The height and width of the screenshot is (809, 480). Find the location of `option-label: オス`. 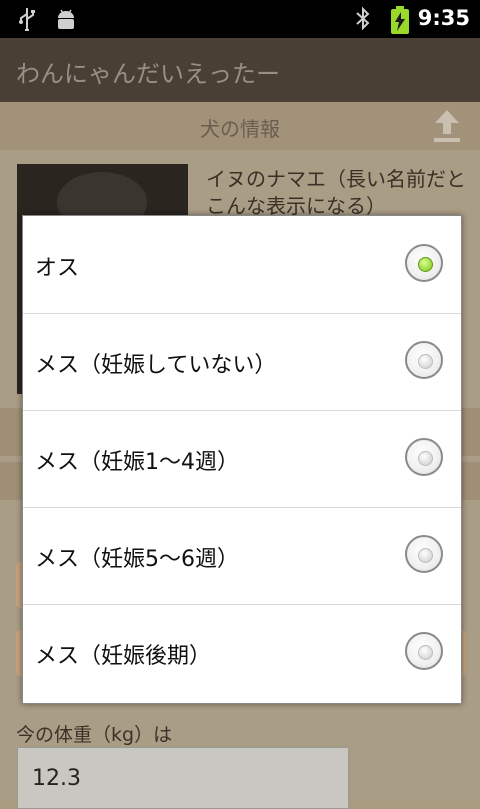

option-label: オス is located at coordinates (57, 268).